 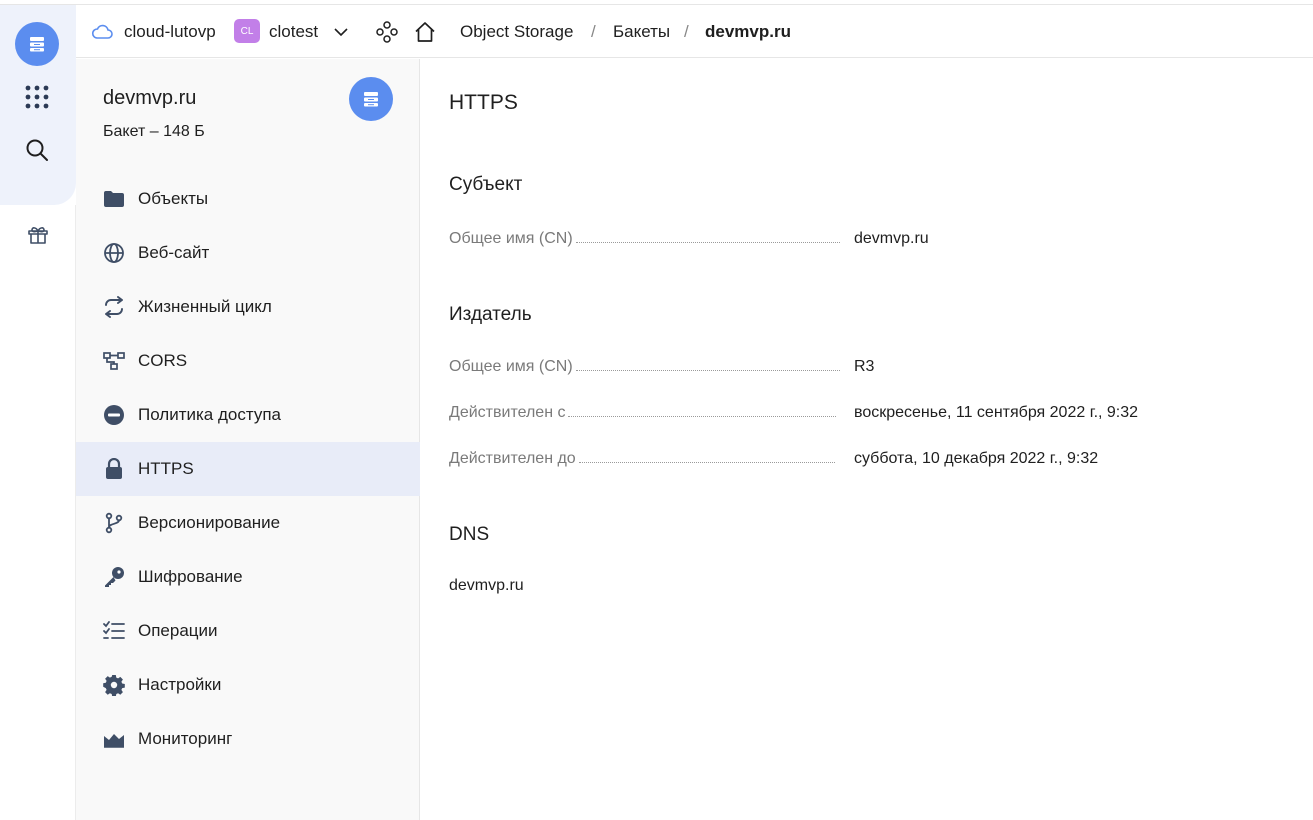 I want to click on services-icon, so click(x=387, y=31).